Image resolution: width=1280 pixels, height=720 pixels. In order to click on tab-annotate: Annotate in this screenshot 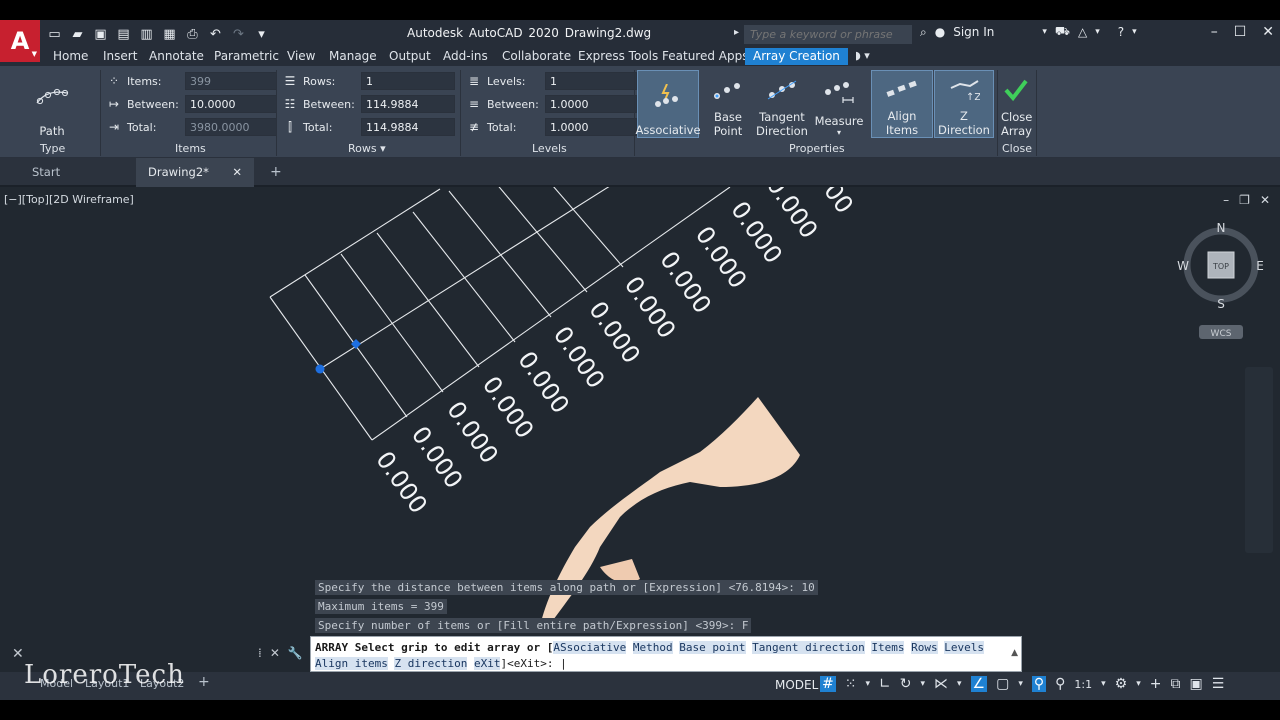, I will do `click(176, 56)`.